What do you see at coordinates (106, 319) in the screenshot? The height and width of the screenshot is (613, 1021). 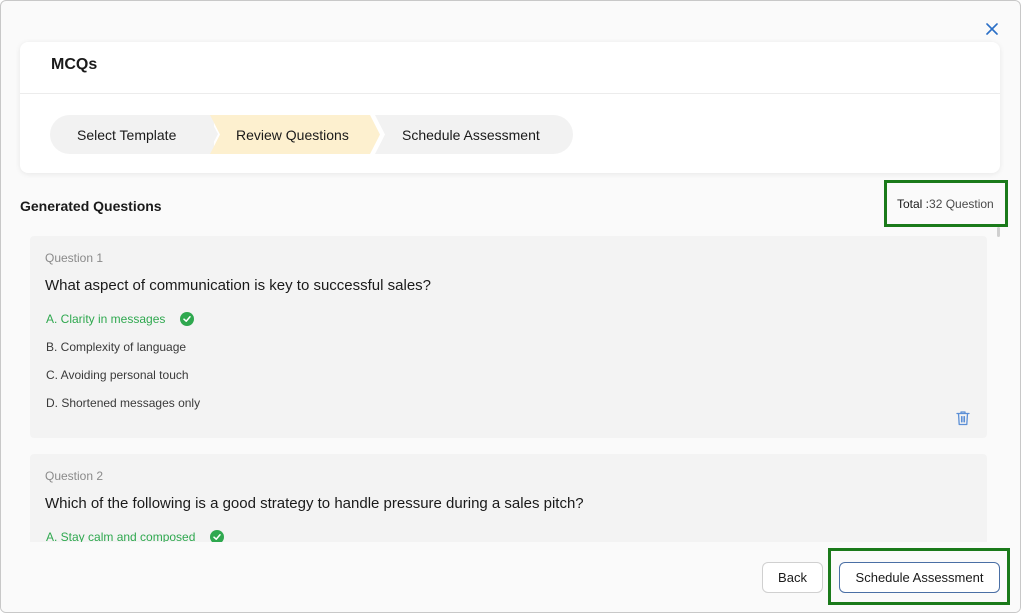 I see `option-text: A. Clarity in messages` at bounding box center [106, 319].